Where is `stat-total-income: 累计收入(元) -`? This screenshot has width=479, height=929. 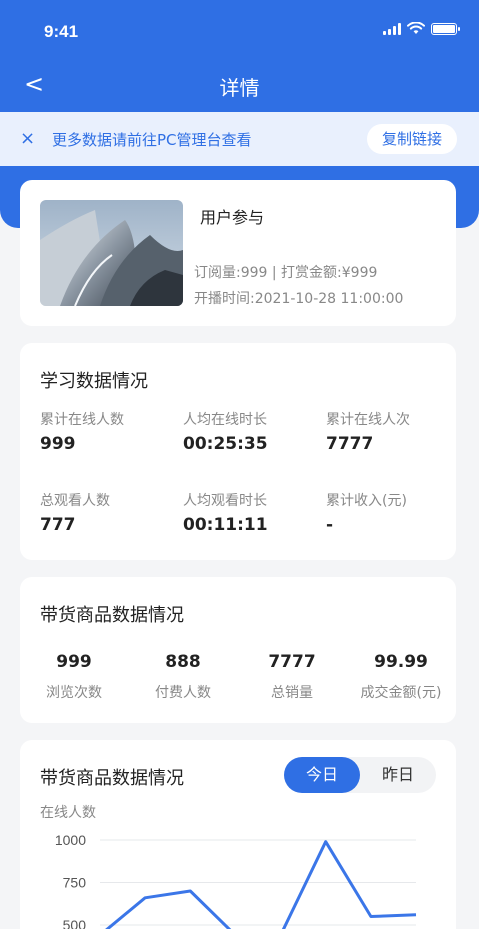 stat-total-income: 累计收入(元) - is located at coordinates (396, 512).